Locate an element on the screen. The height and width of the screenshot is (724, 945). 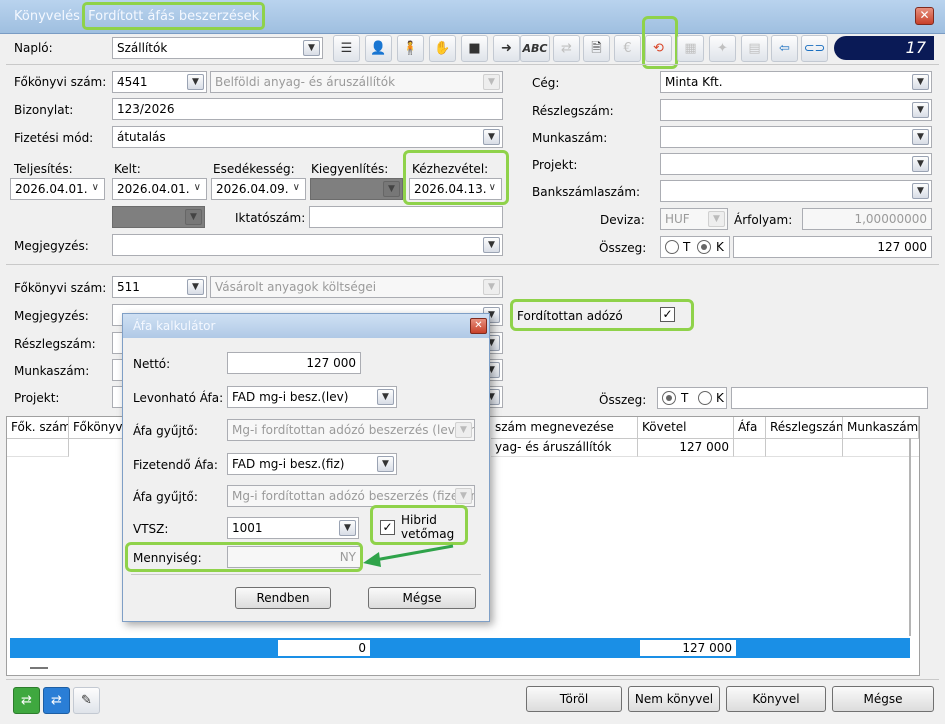
nem-konyvel-button: Nem könyvel is located at coordinates (674, 699).